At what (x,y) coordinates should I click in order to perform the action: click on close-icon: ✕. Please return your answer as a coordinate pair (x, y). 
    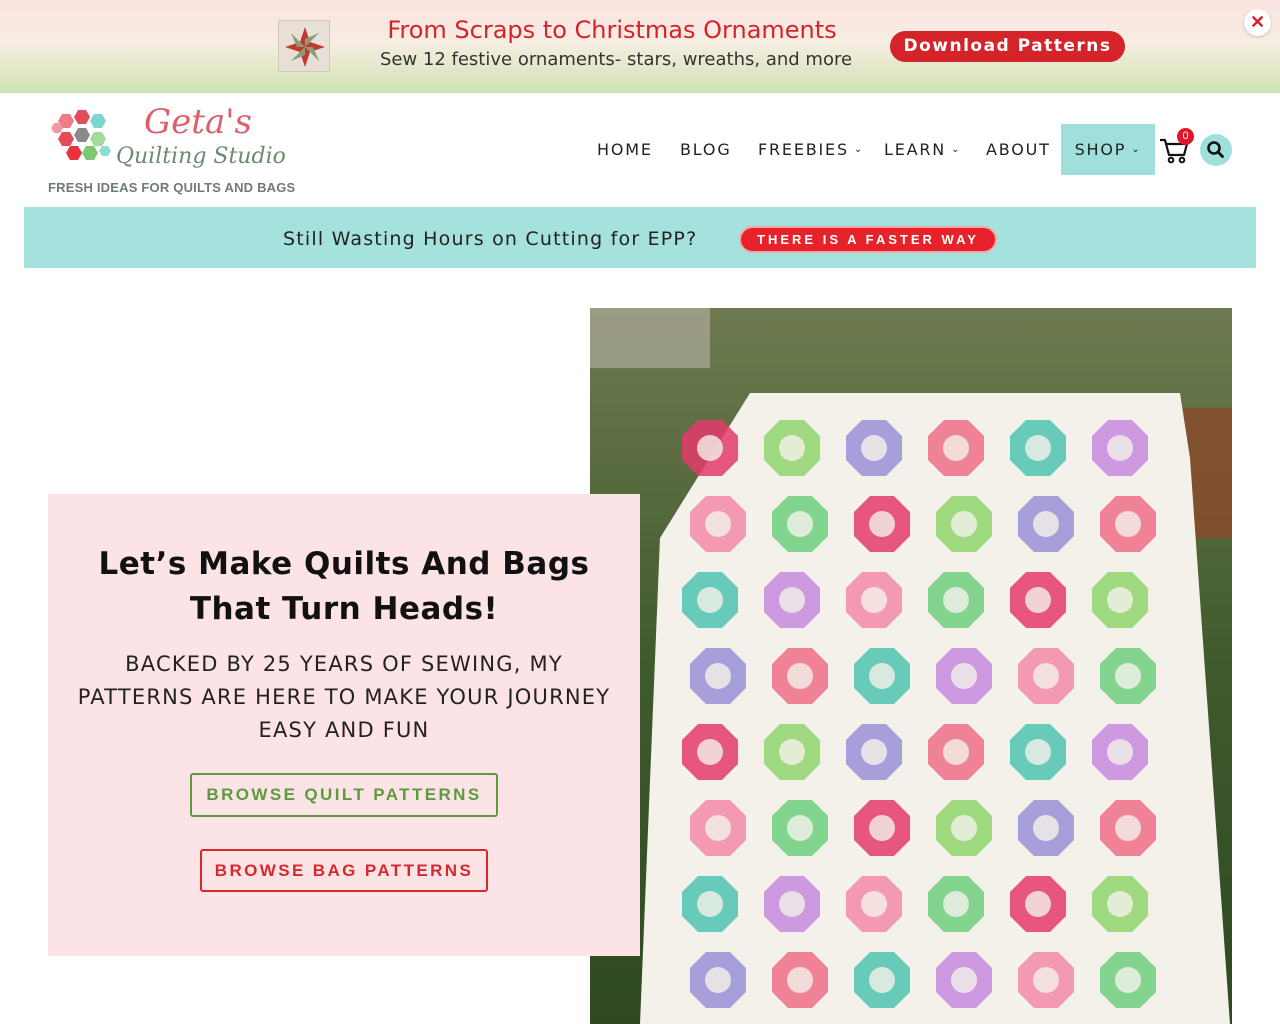
    Looking at the image, I should click on (1257, 22).